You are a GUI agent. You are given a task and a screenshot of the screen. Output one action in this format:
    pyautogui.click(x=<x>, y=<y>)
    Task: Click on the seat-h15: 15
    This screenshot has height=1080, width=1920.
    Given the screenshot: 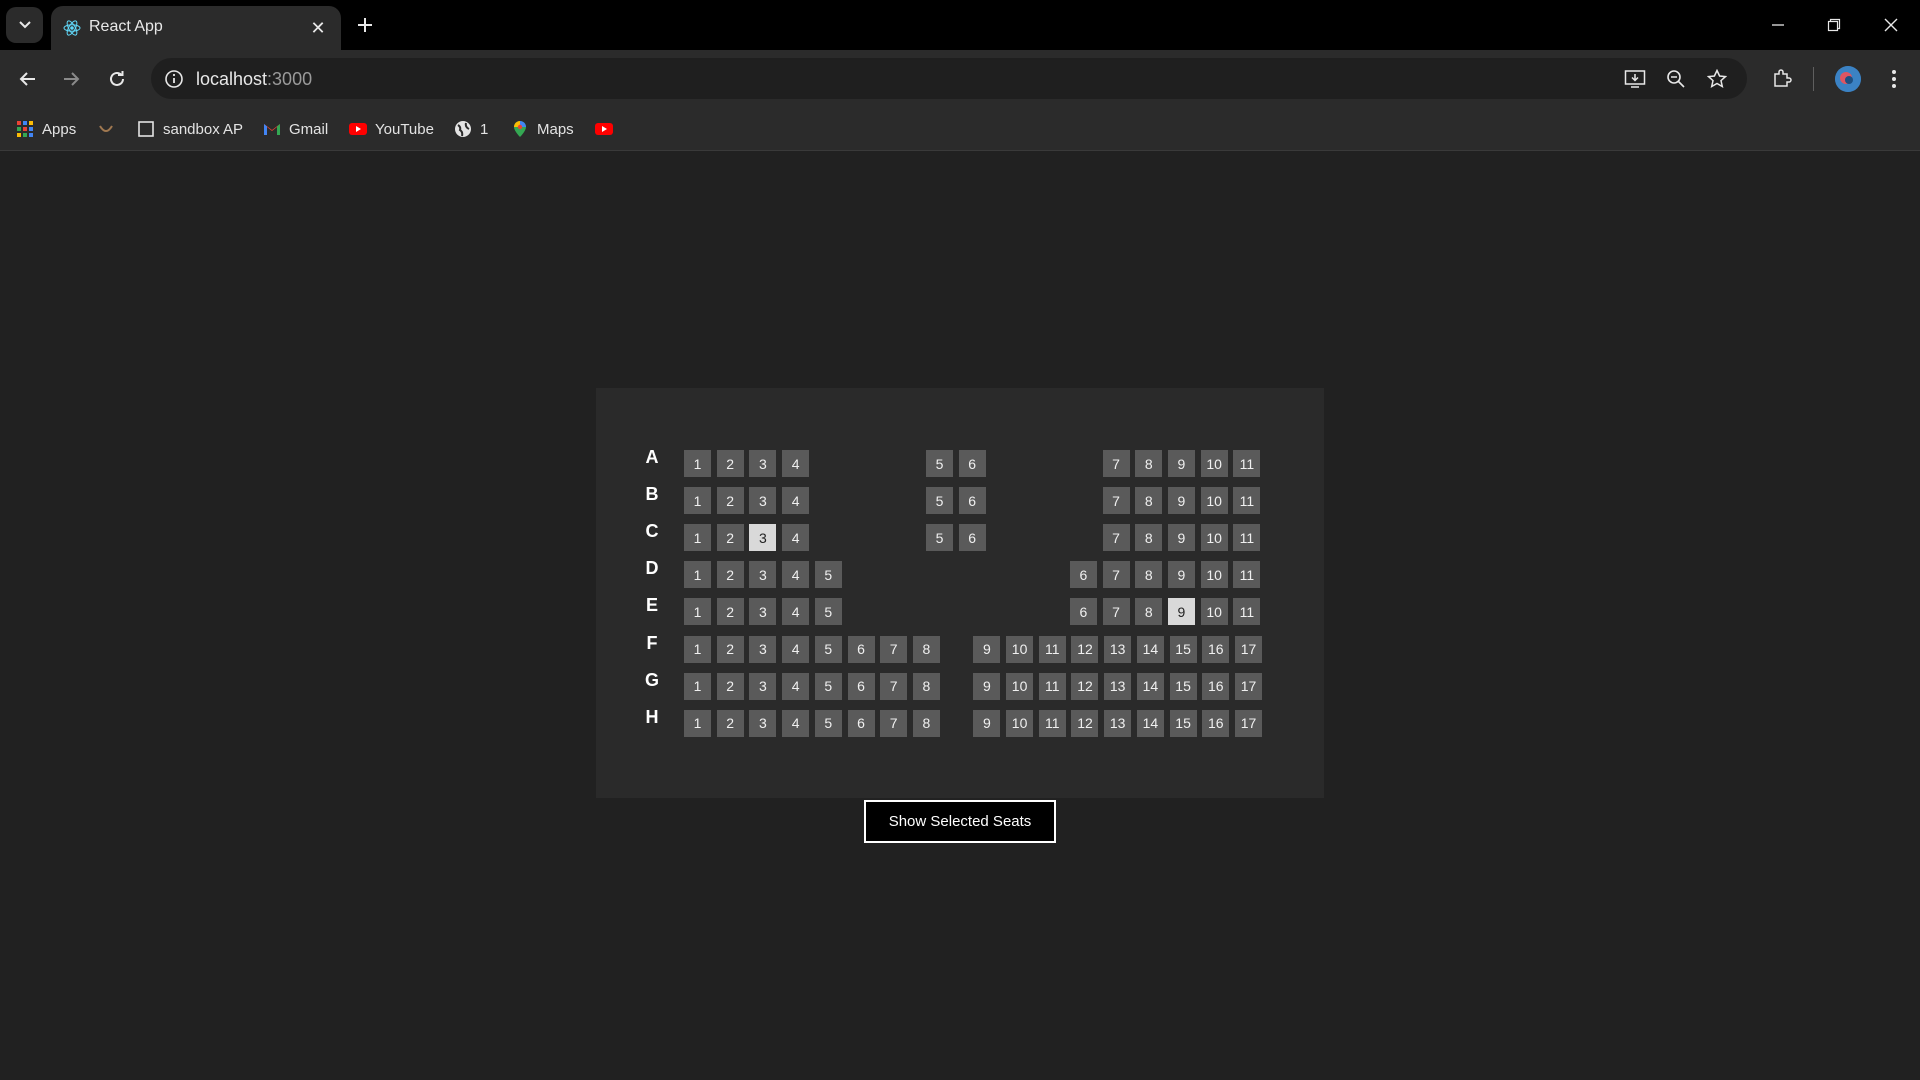 What is the action you would take?
    pyautogui.click(x=1183, y=723)
    